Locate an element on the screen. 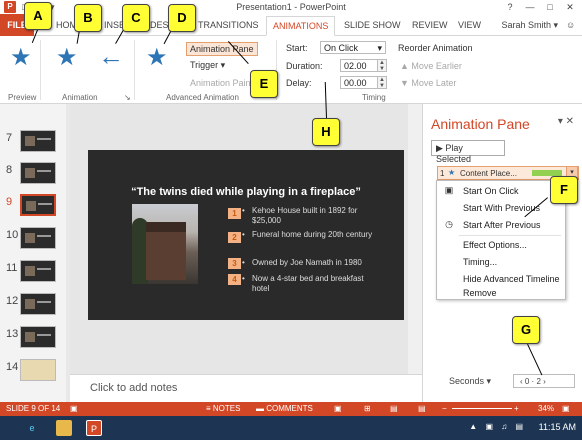 Image resolution: width=582 pixels, height=440 pixels. file-explorer-icon is located at coordinates (64, 428).